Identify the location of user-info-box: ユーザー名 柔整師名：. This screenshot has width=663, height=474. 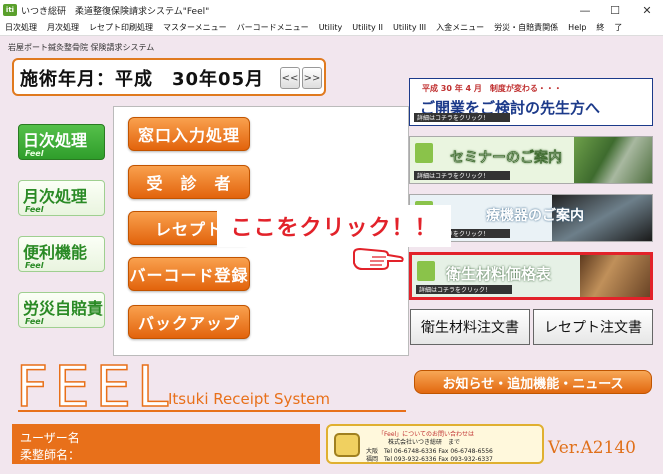
(166, 444).